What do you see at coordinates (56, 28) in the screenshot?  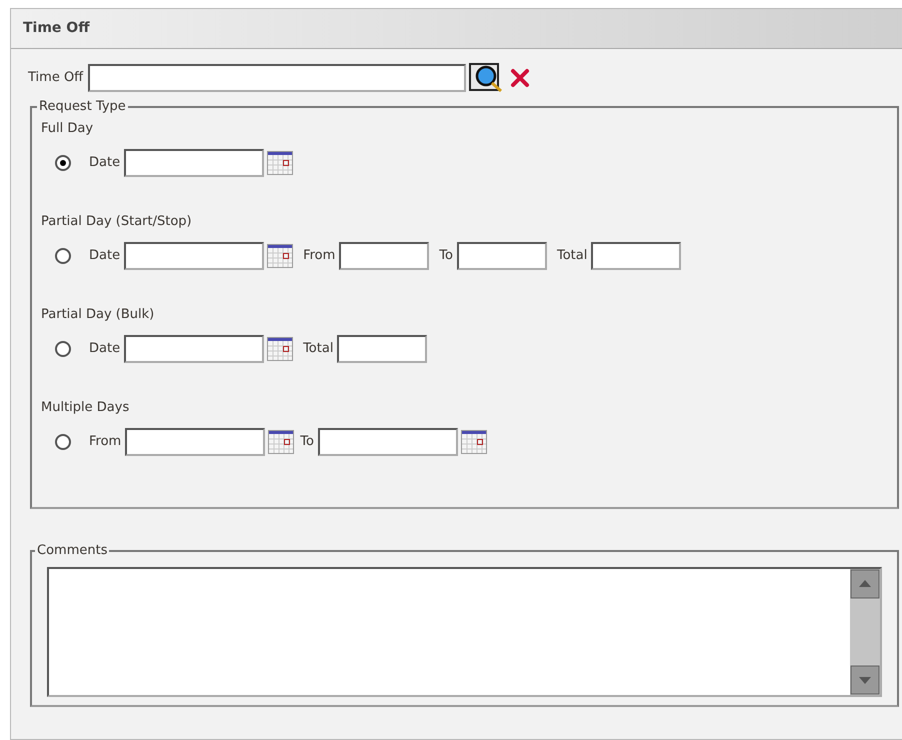 I see `panel-title: Time Off` at bounding box center [56, 28].